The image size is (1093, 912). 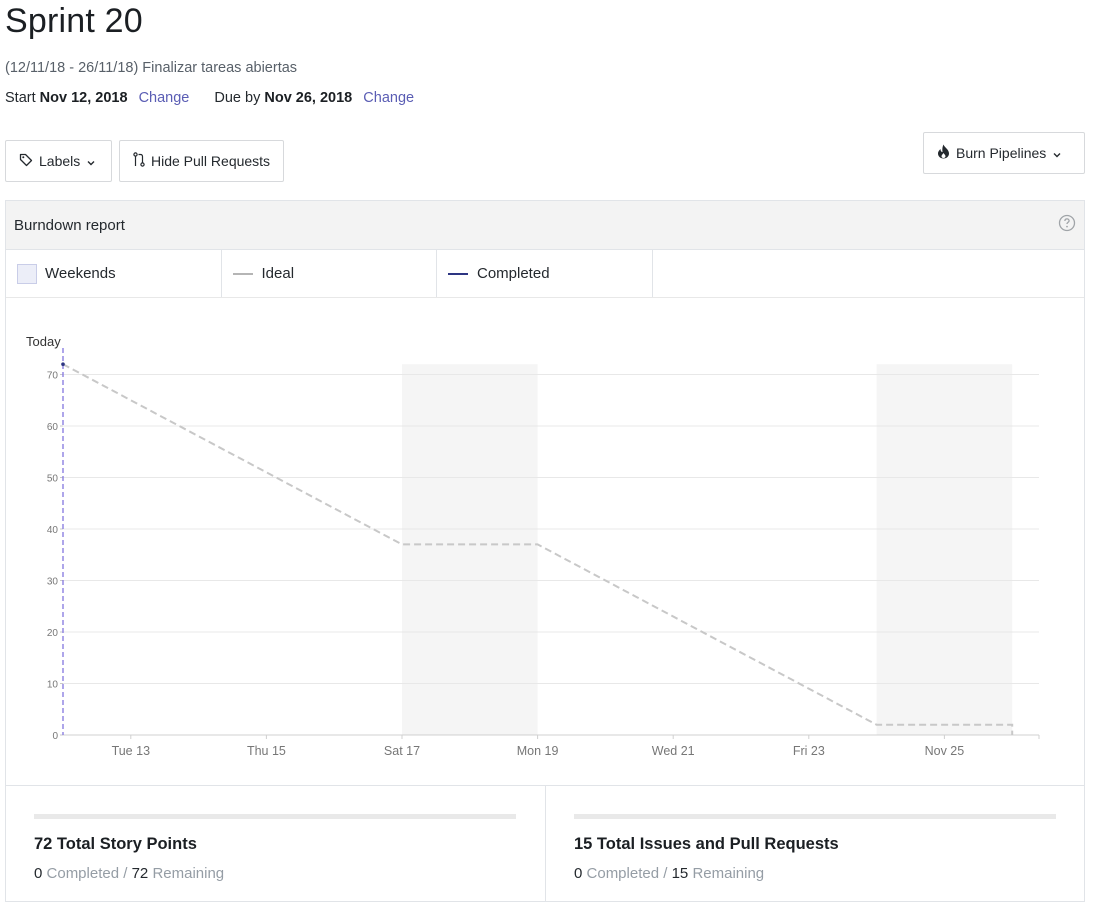 I want to click on legend-ideal: Ideal, so click(x=329, y=273).